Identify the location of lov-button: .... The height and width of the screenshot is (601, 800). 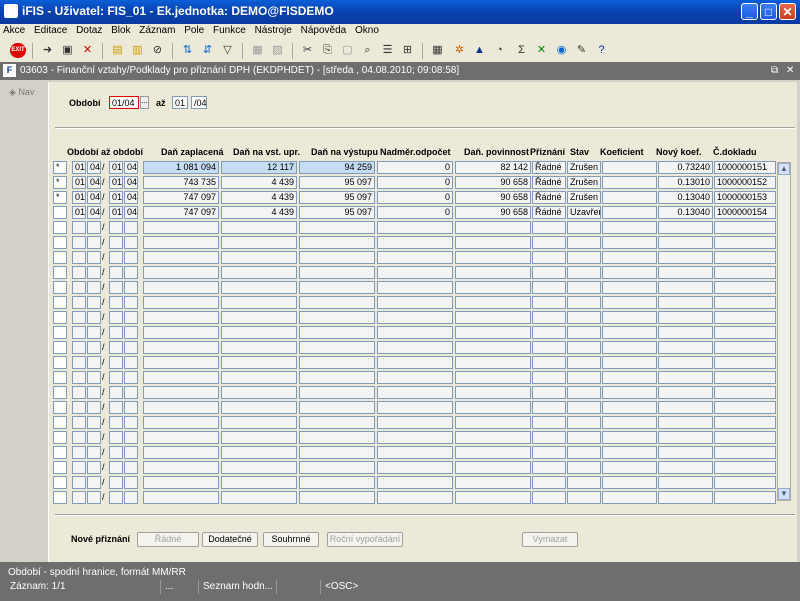
(144, 102).